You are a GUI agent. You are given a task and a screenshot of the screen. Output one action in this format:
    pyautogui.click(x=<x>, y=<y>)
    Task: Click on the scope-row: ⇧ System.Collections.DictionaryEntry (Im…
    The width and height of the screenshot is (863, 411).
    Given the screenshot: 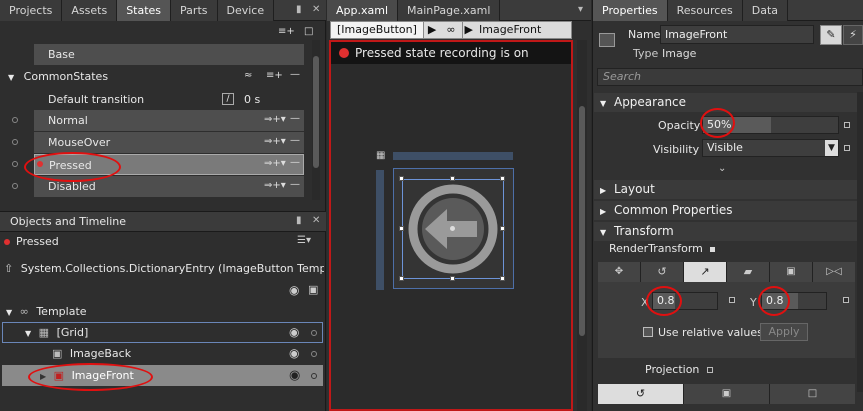 What is the action you would take?
    pyautogui.click(x=164, y=269)
    